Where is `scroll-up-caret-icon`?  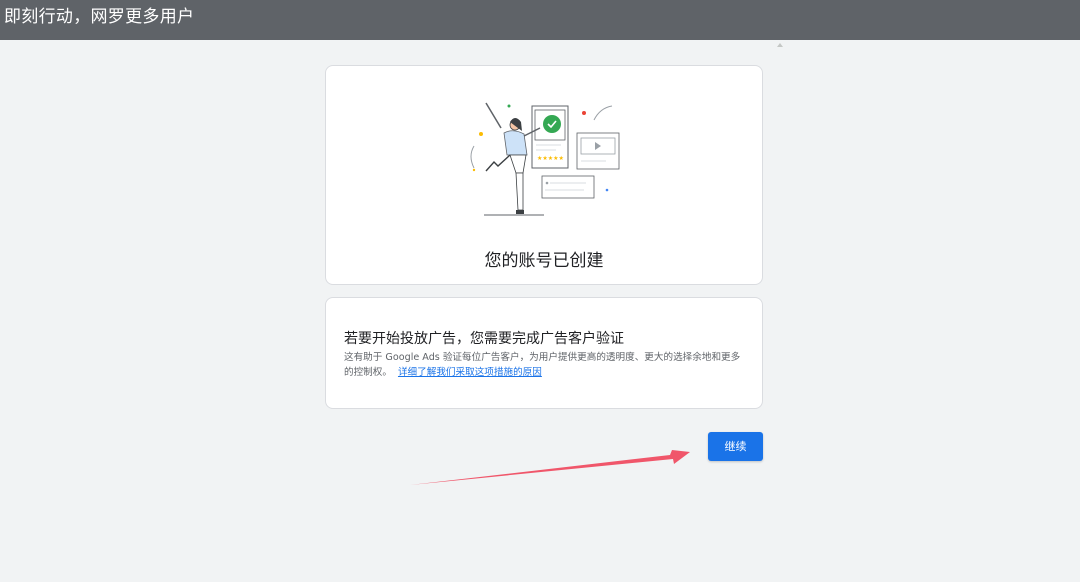
scroll-up-caret-icon is located at coordinates (780, 45).